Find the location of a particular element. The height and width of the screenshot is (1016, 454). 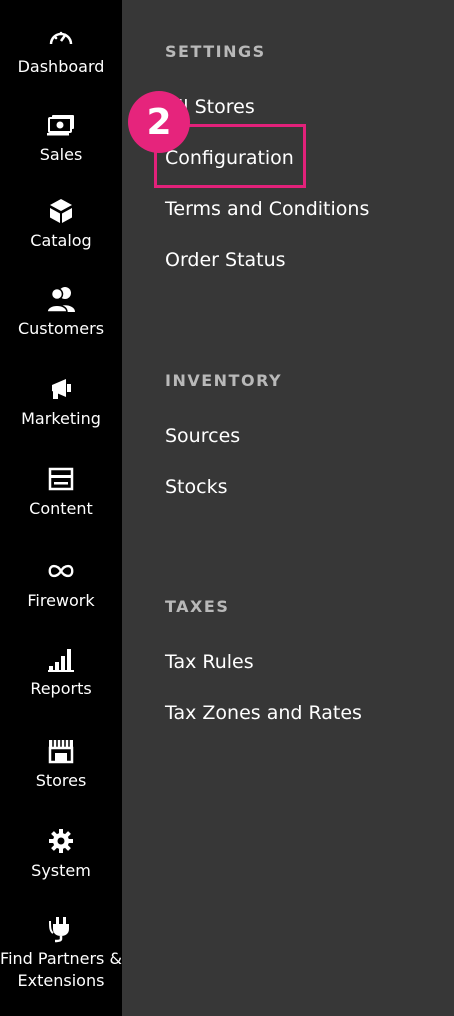

sidebar-item-system: System is located at coordinates (61, 866).